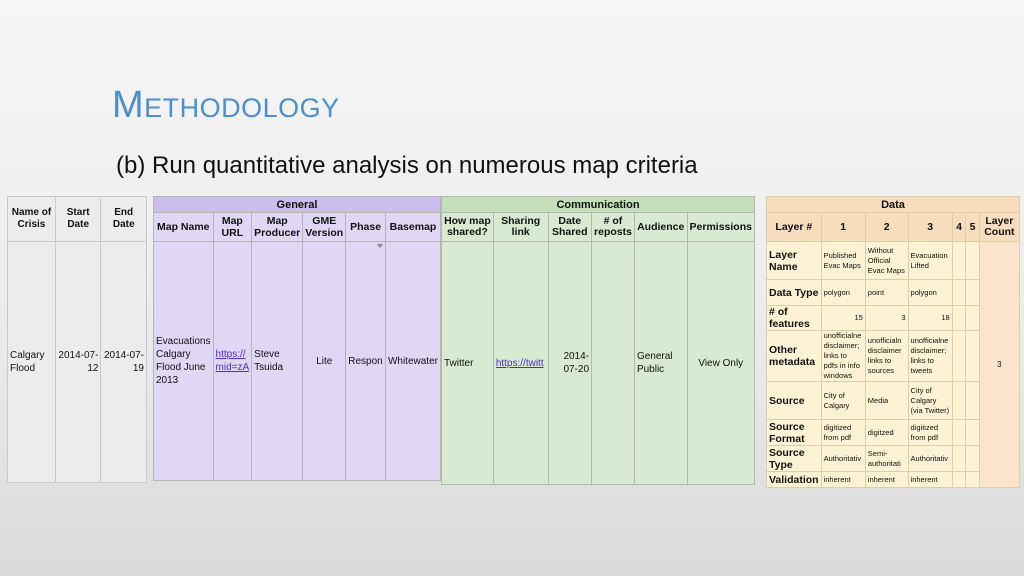 This screenshot has width=1024, height=576. What do you see at coordinates (78, 219) in the screenshot?
I see `header-start-date: Start Date` at bounding box center [78, 219].